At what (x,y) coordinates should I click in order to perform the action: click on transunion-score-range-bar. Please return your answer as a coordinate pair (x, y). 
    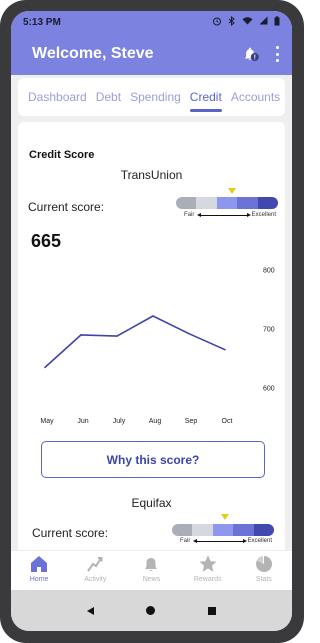
    Looking at the image, I should click on (227, 203).